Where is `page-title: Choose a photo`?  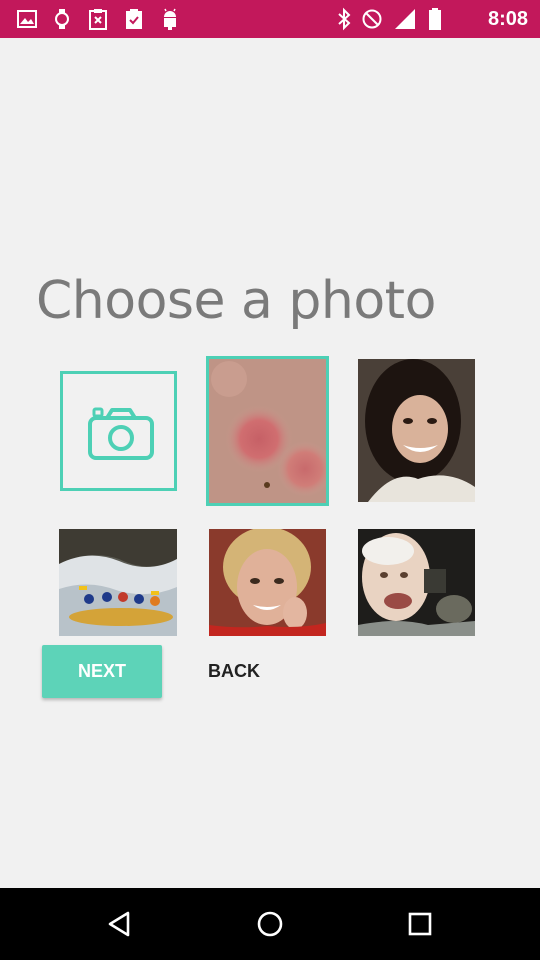 page-title: Choose a photo is located at coordinates (236, 301).